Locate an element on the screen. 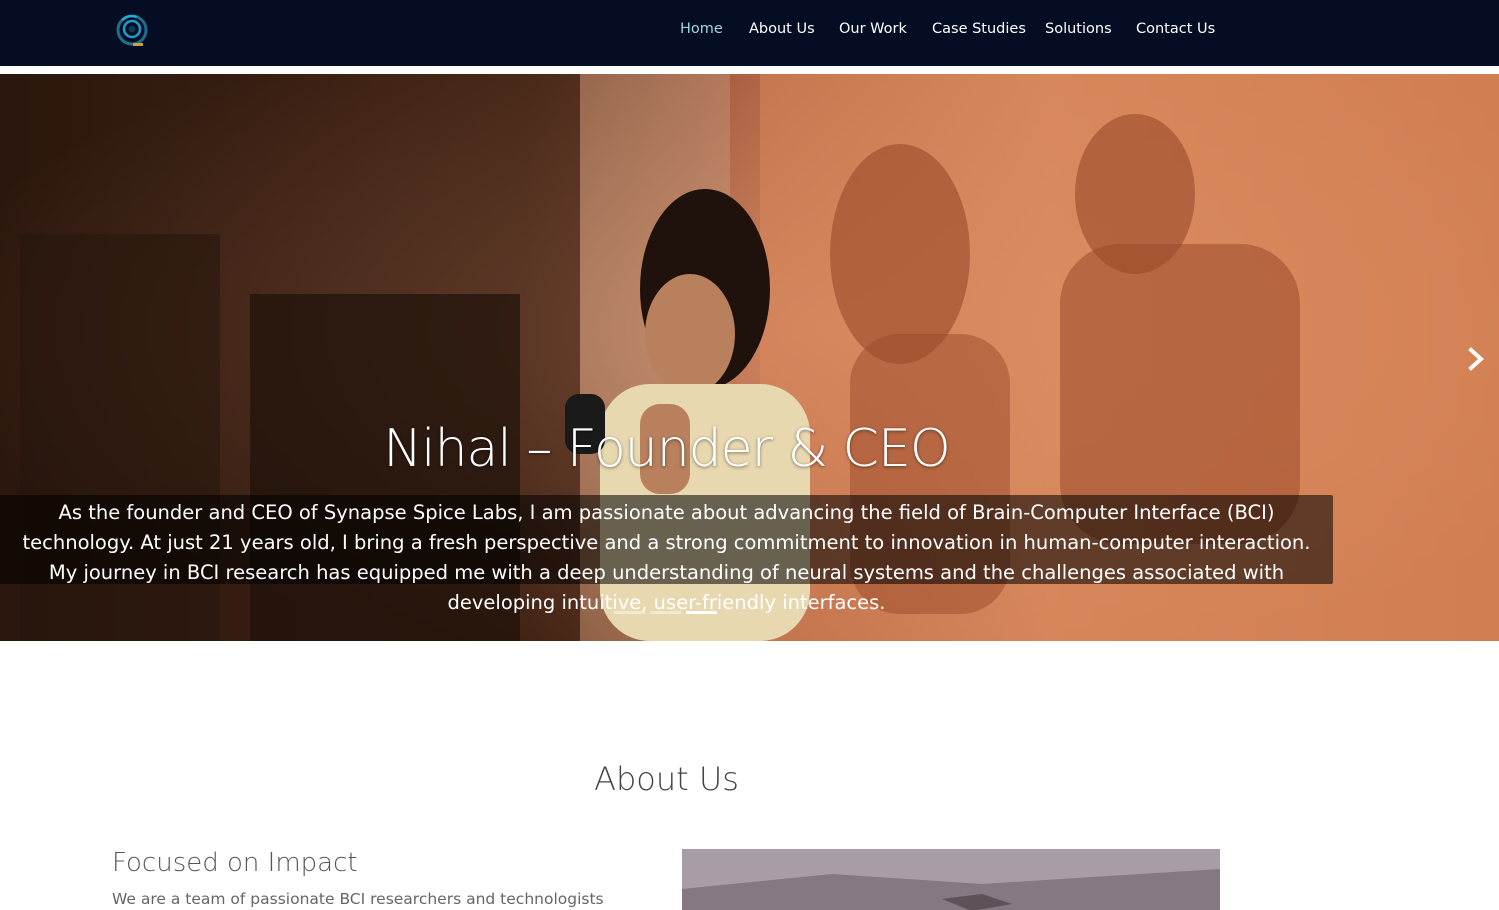 The image size is (1499, 910). carousel-indicators is located at coordinates (669, 613).